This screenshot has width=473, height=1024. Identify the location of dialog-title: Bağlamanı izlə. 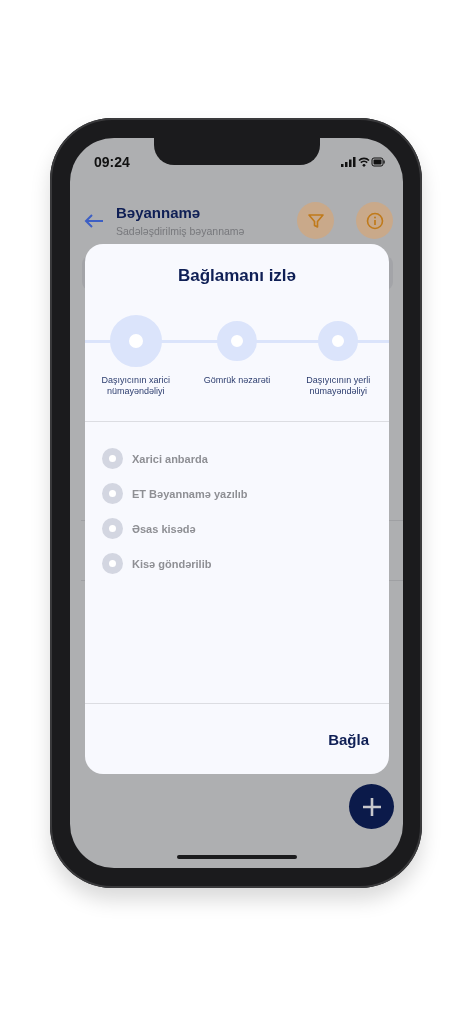
(237, 276).